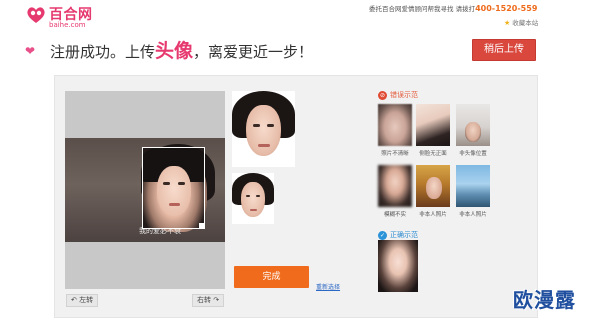 The image size is (594, 318). Describe the element at coordinates (216, 300) in the screenshot. I see `rotate-right-icon: ↷` at that location.